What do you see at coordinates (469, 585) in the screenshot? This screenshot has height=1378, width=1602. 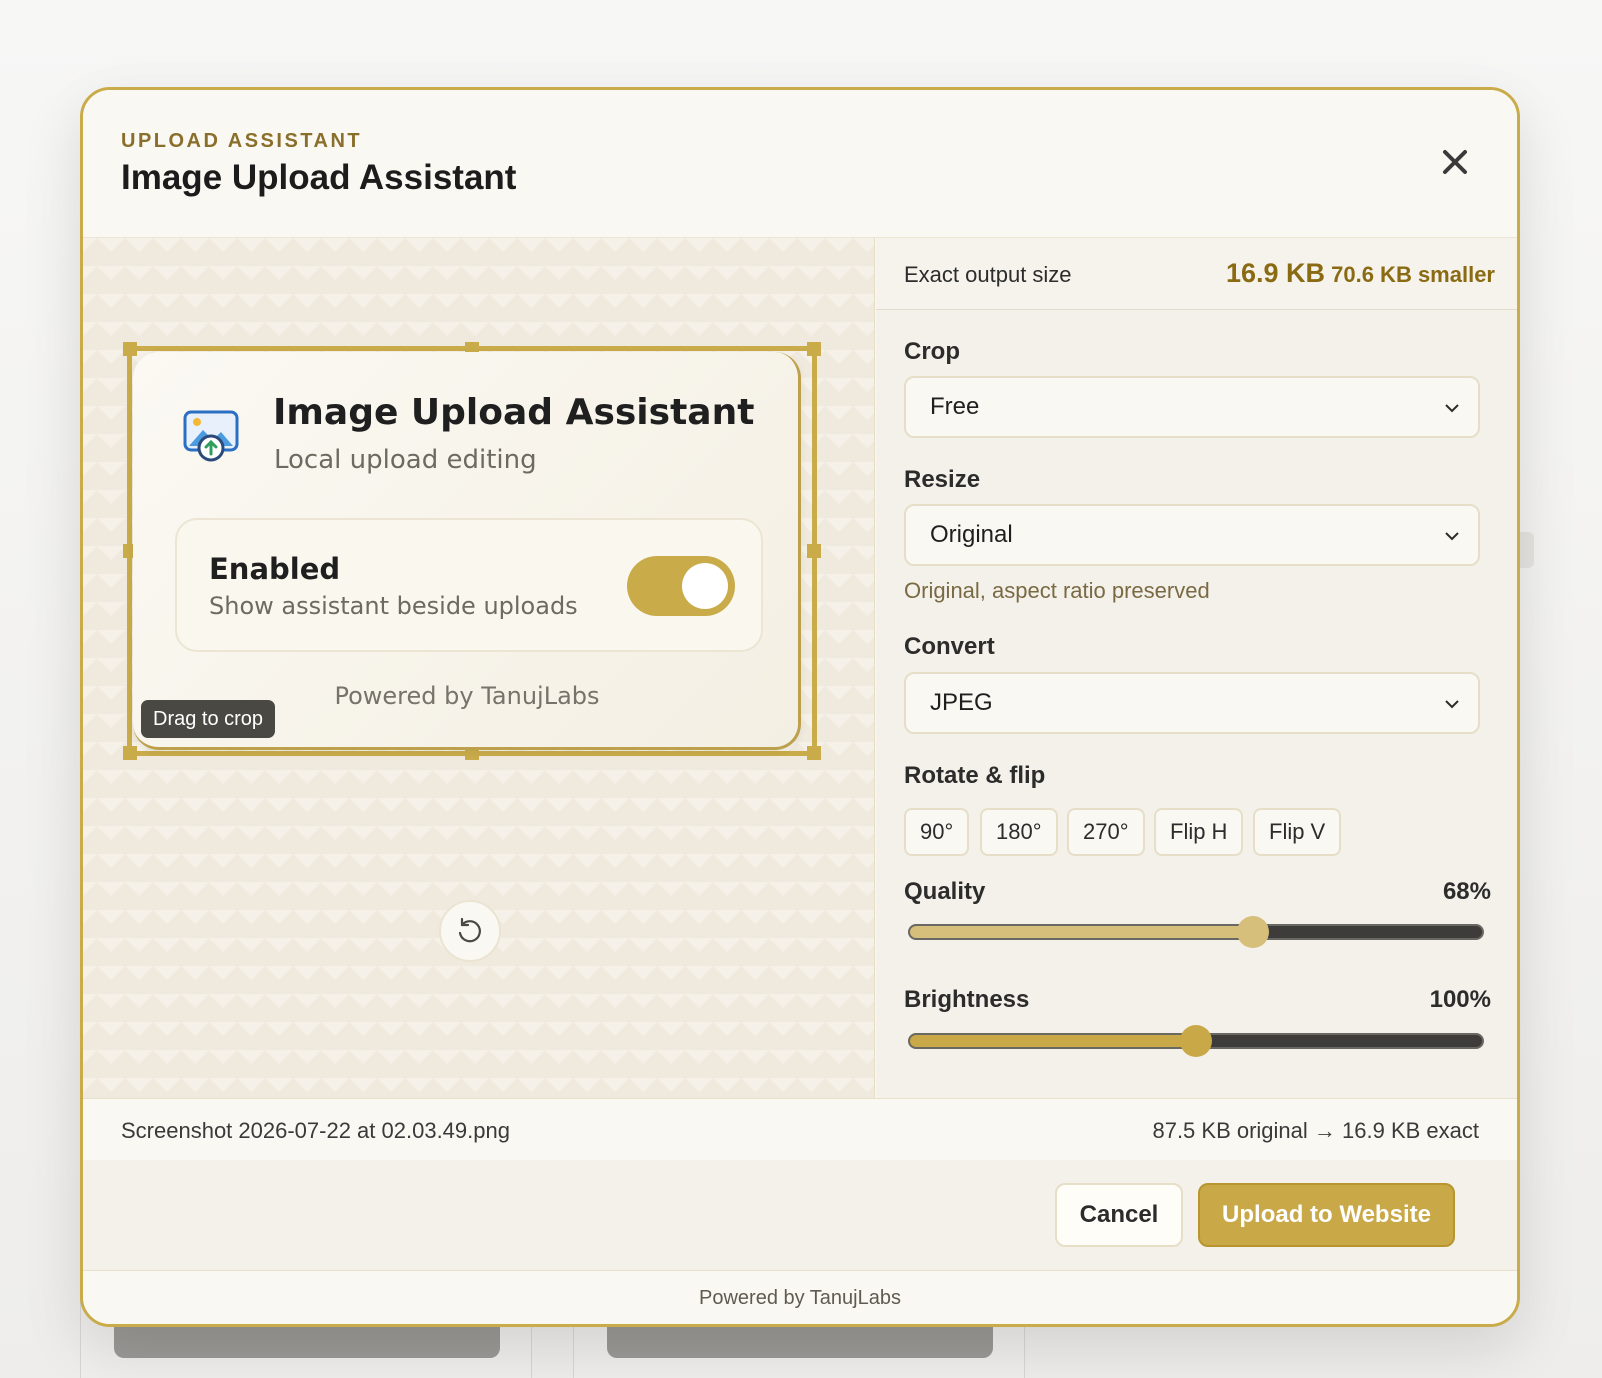 I see `preview-toggle-box: Enabled Show assistant beside uploads` at bounding box center [469, 585].